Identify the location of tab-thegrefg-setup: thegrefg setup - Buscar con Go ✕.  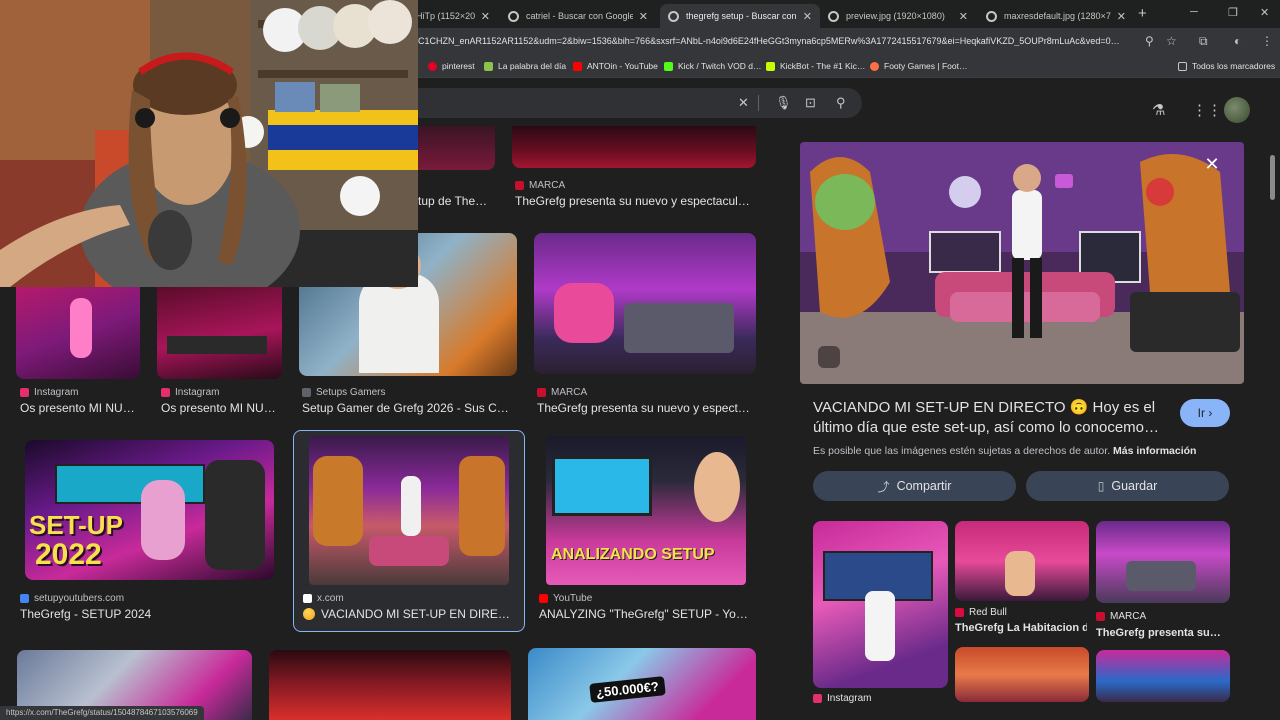
(740, 16).